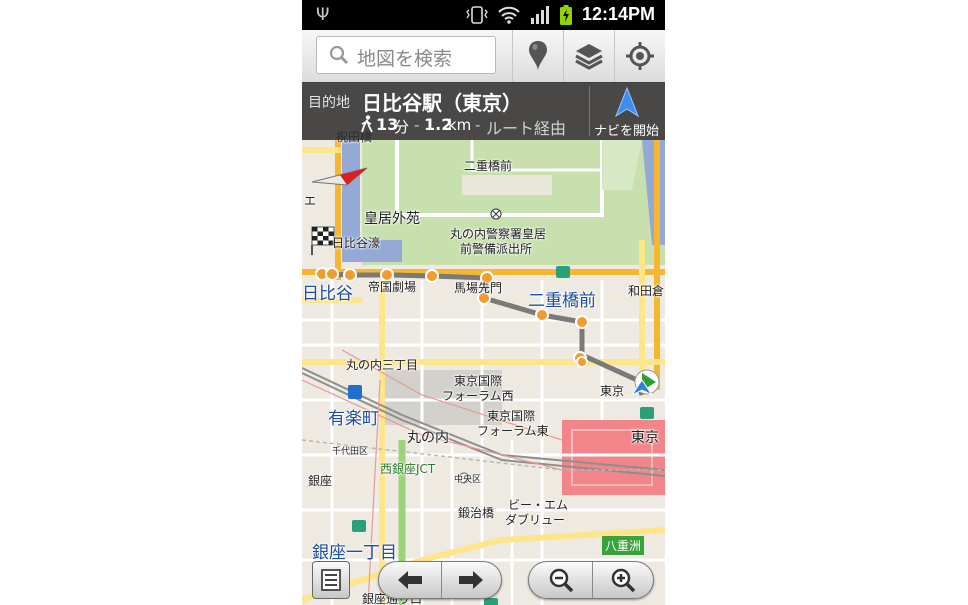  I want to click on place-pin-icon, so click(538, 56).